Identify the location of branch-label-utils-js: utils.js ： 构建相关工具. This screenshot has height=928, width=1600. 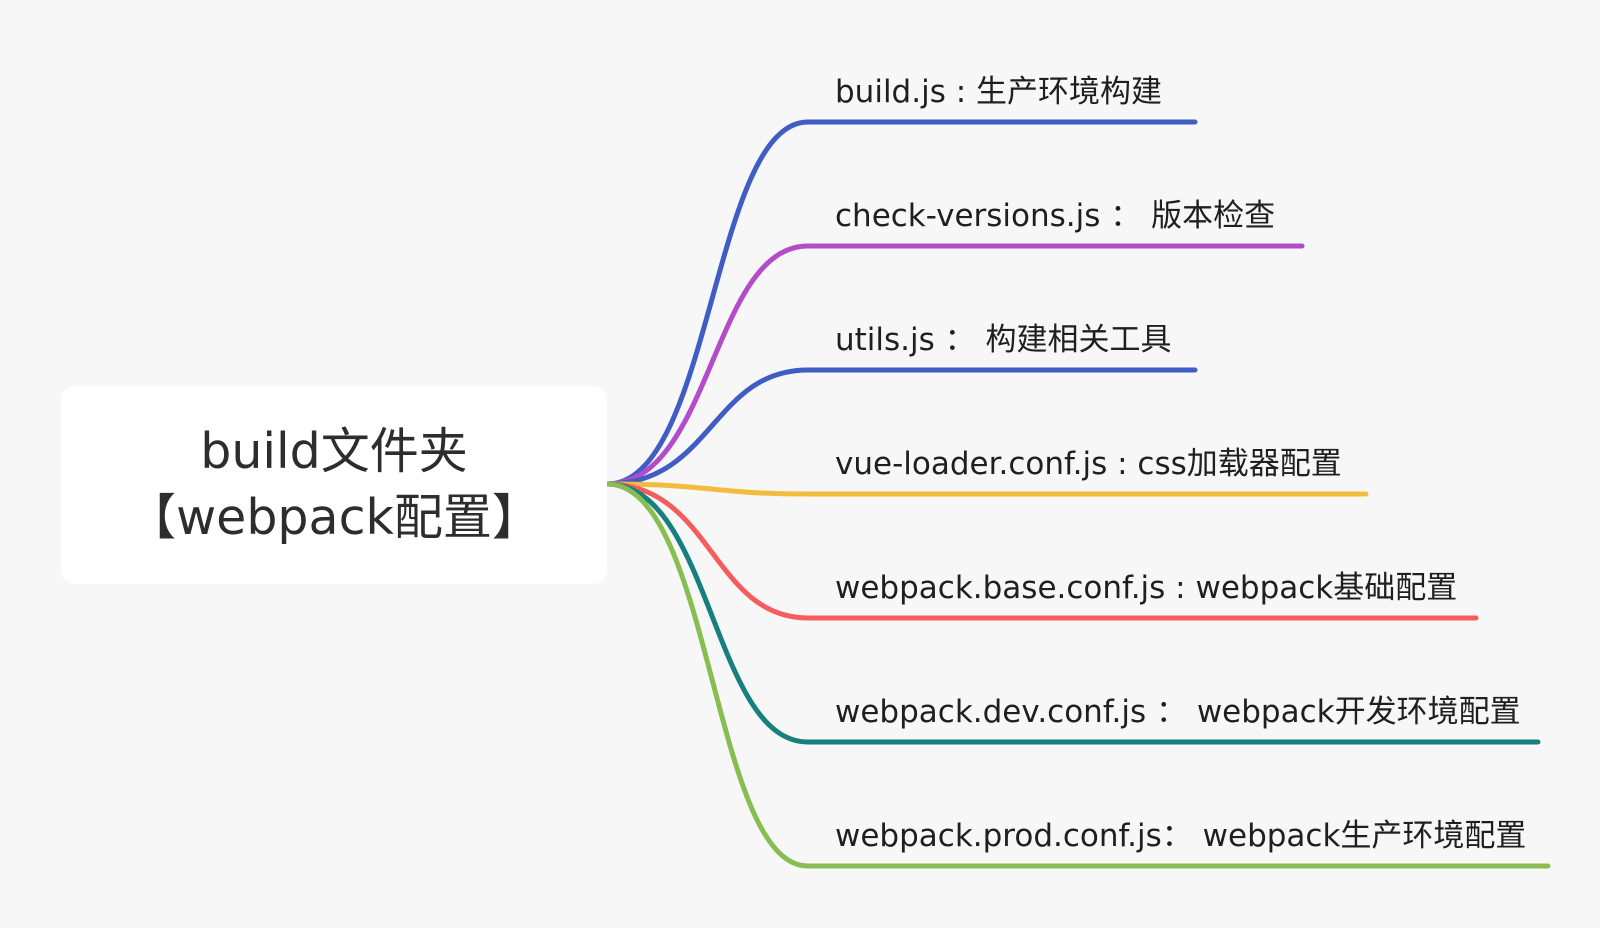
(1003, 340).